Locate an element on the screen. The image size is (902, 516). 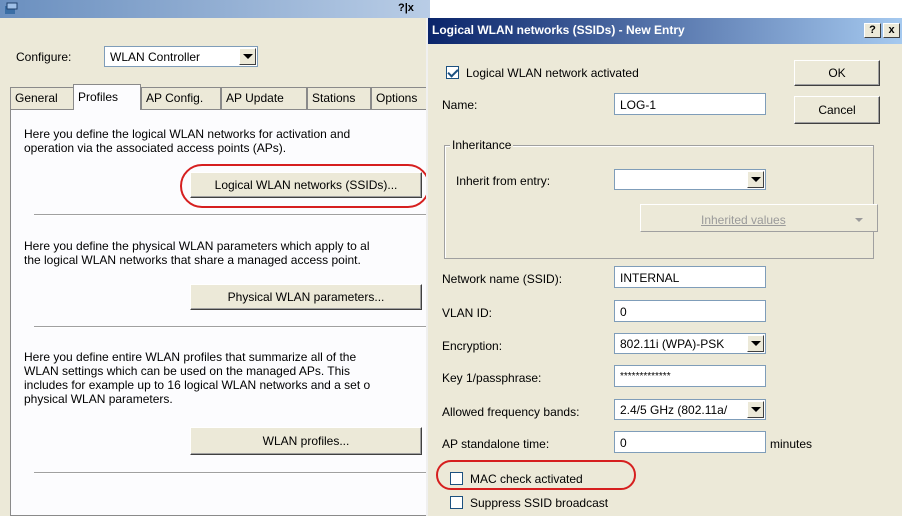
tab-ap-update: AP Update is located at coordinates (264, 98).